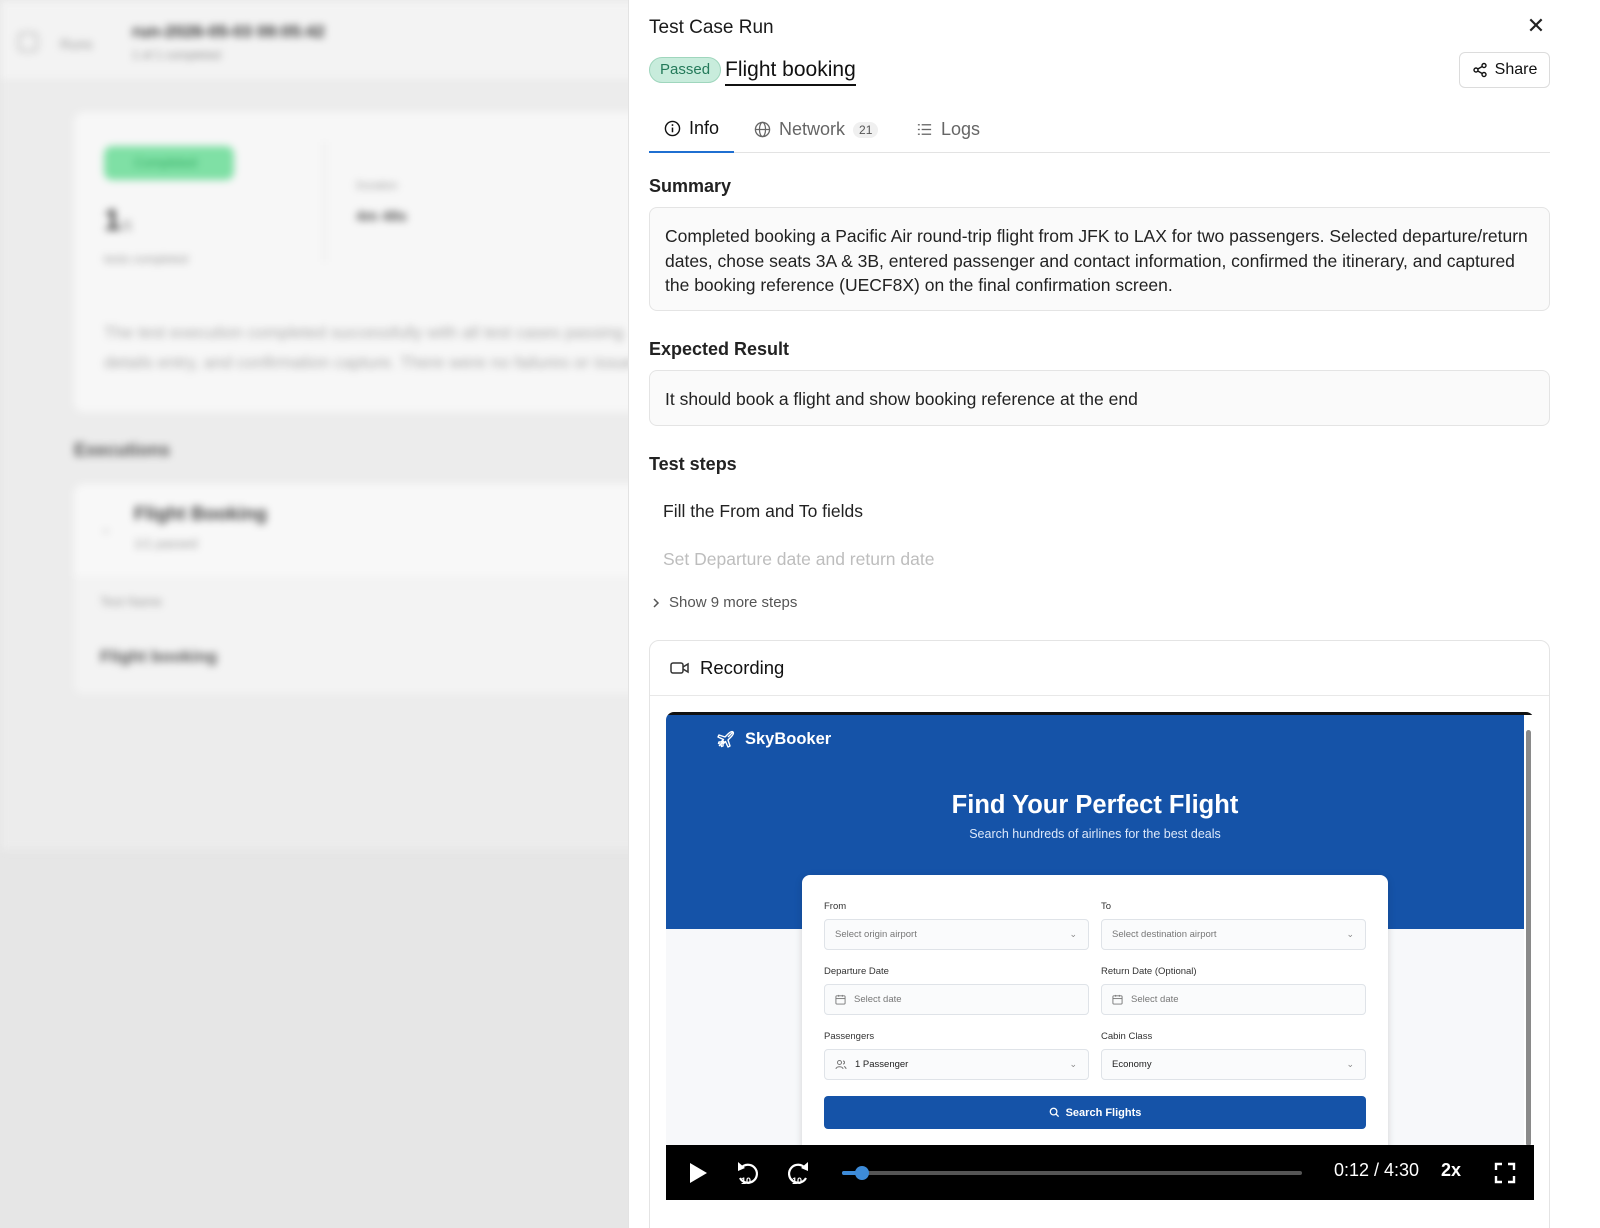  I want to click on video-progress-handle, so click(862, 1173).